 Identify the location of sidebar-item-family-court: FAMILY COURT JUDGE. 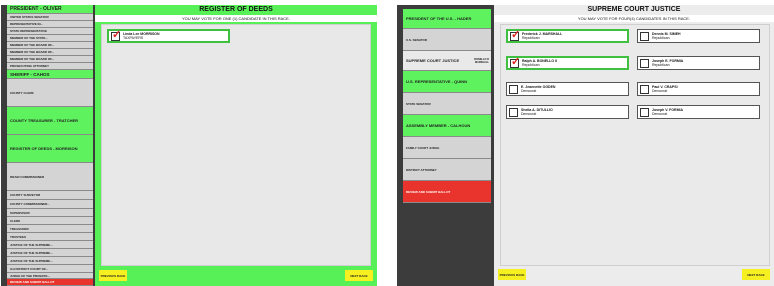
(447, 148).